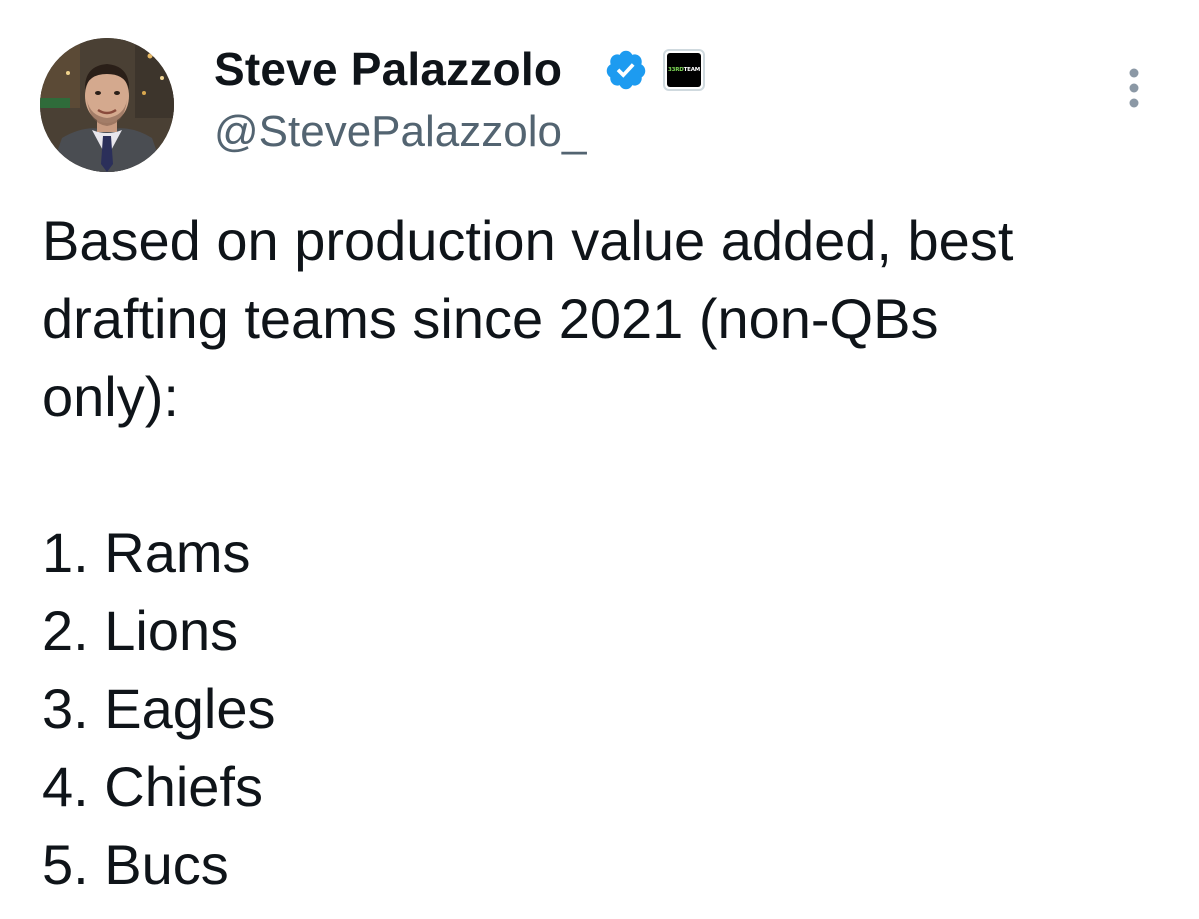 This screenshot has width=1199, height=919. Describe the element at coordinates (140, 630) in the screenshot. I see `ranking-item: 2. Lions` at that location.